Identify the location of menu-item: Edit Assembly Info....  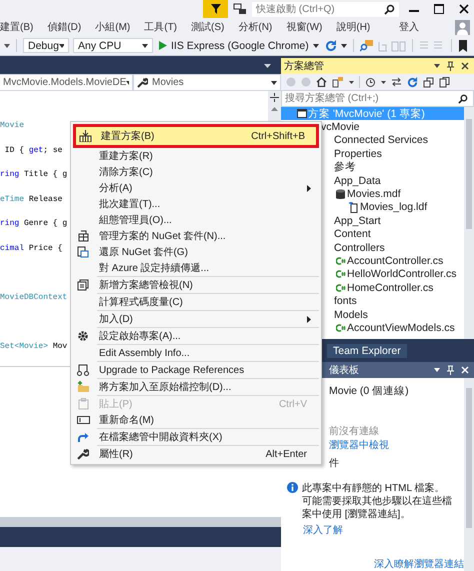
(196, 353).